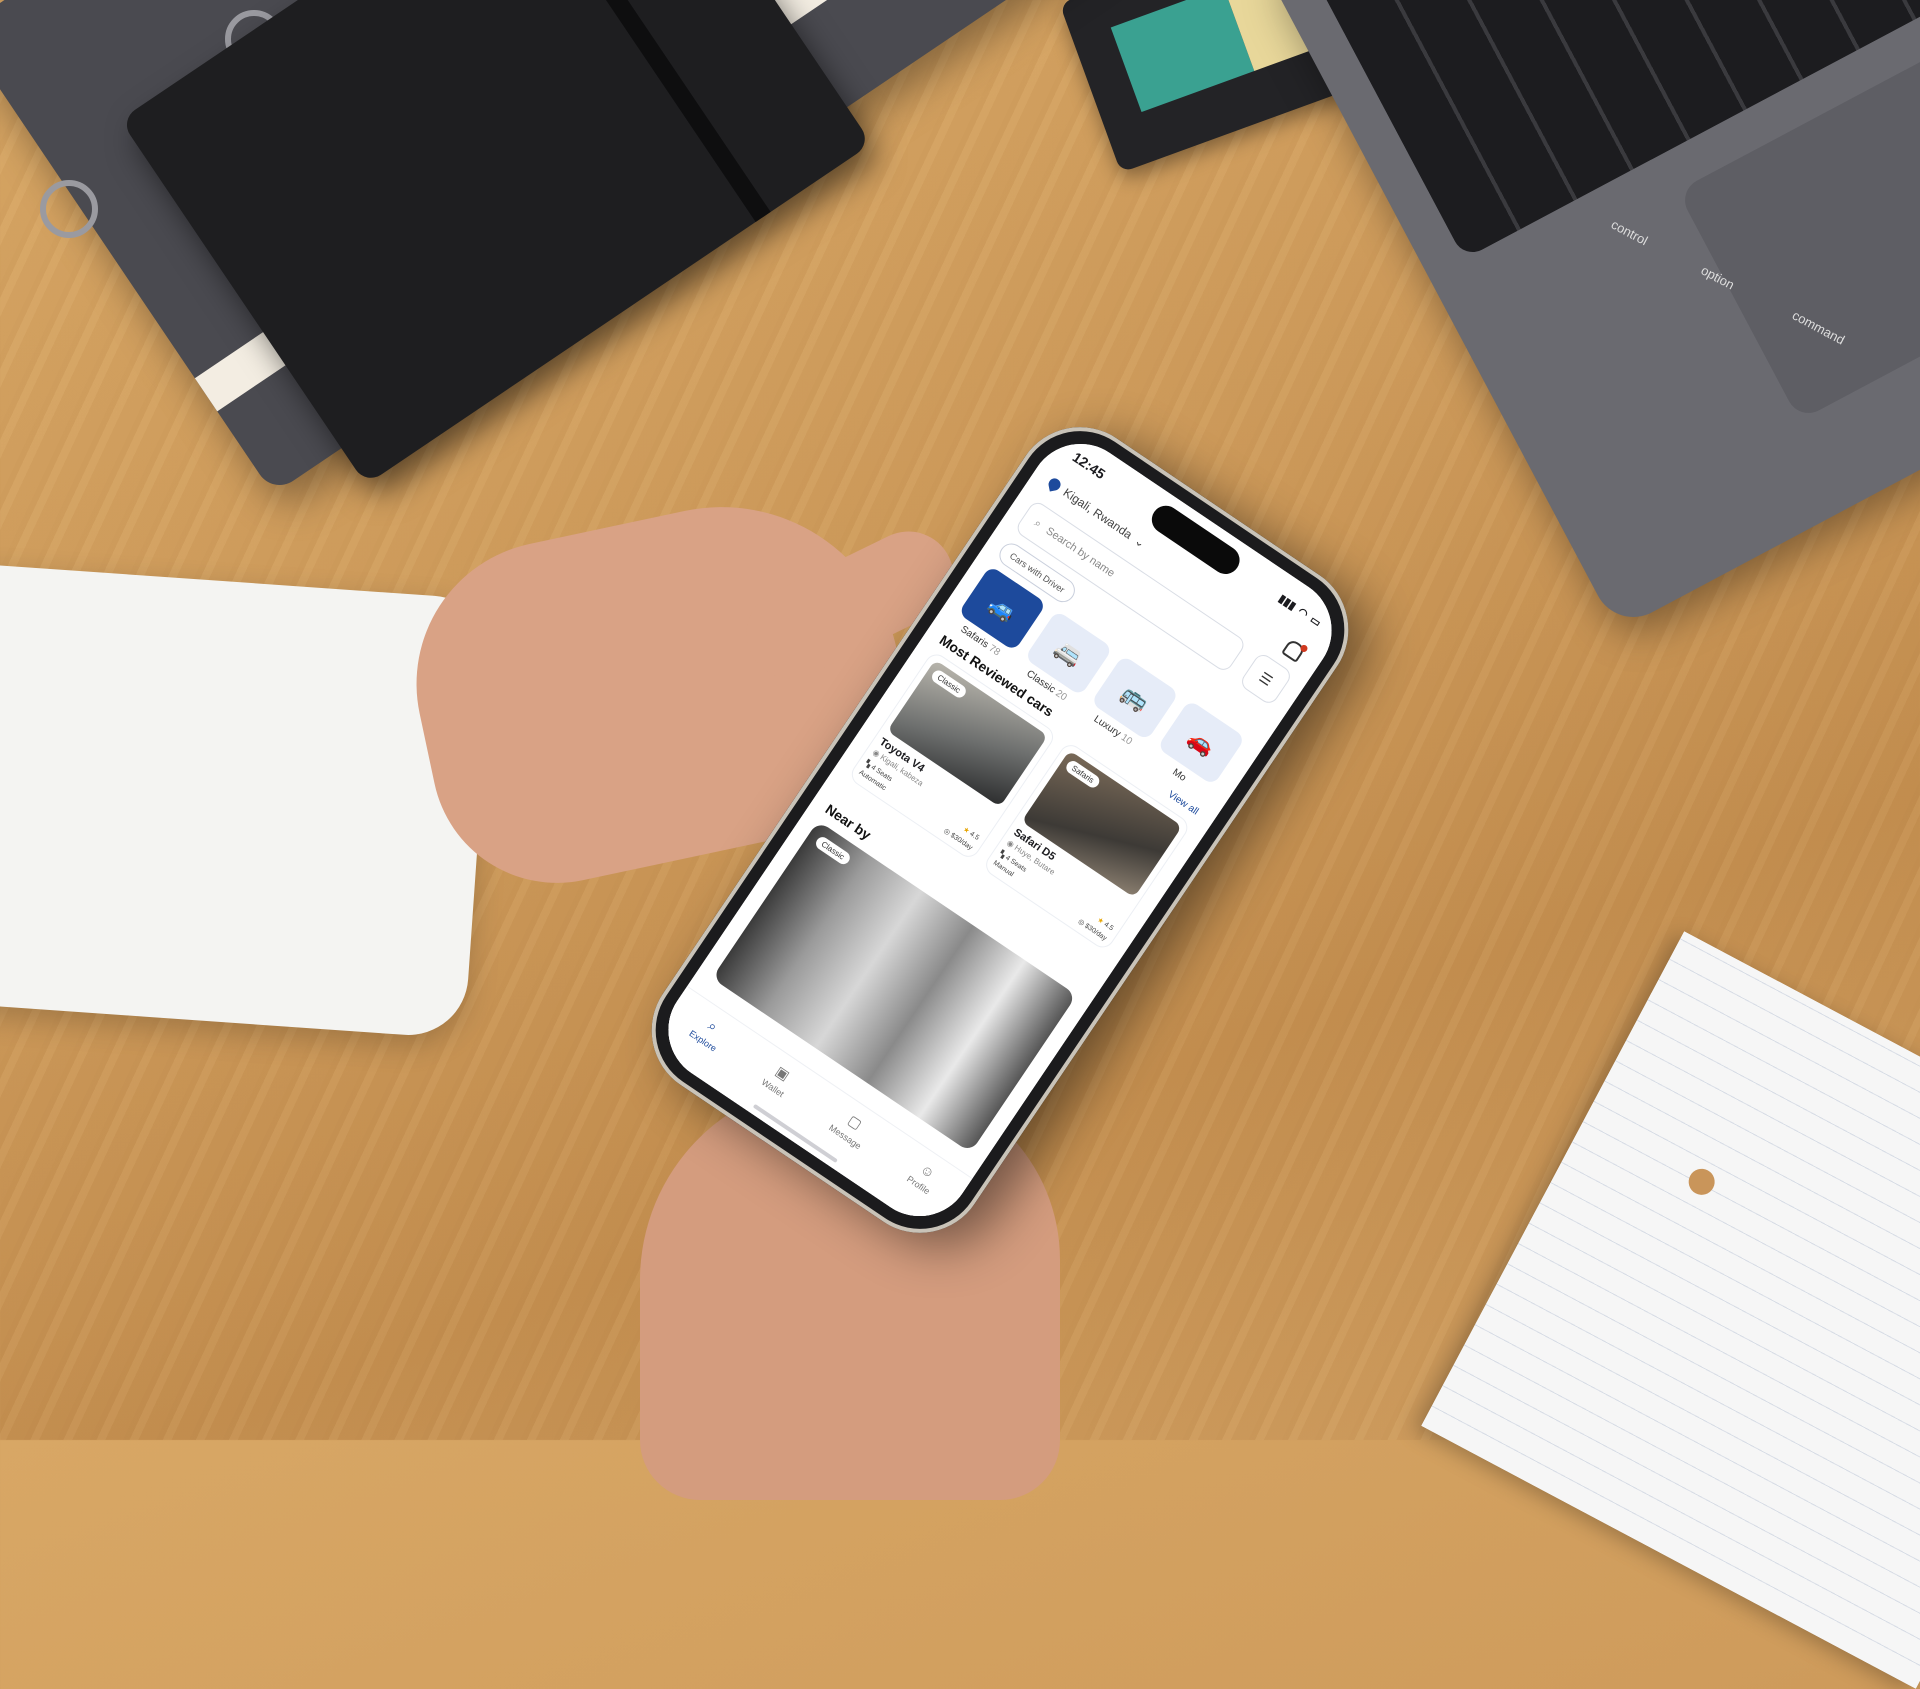  Describe the element at coordinates (247, 800) in the screenshot. I see `white-shirt-sleeve` at that location.